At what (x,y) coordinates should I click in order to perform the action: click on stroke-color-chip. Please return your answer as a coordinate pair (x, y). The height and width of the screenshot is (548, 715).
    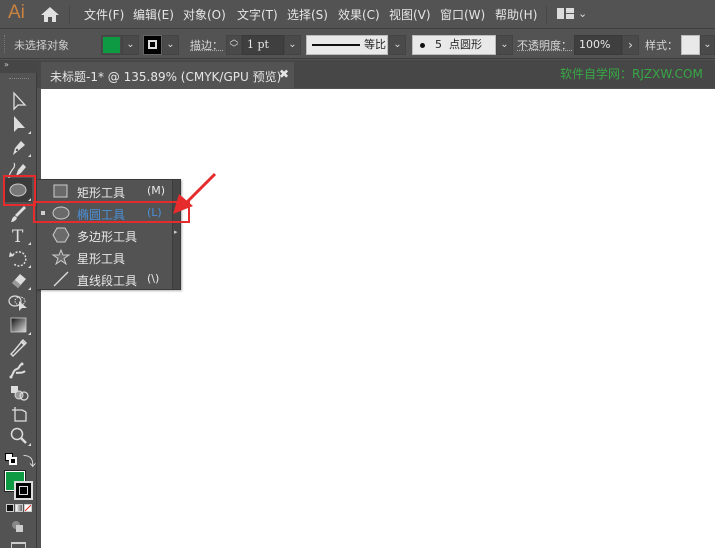
    Looking at the image, I should click on (152, 44).